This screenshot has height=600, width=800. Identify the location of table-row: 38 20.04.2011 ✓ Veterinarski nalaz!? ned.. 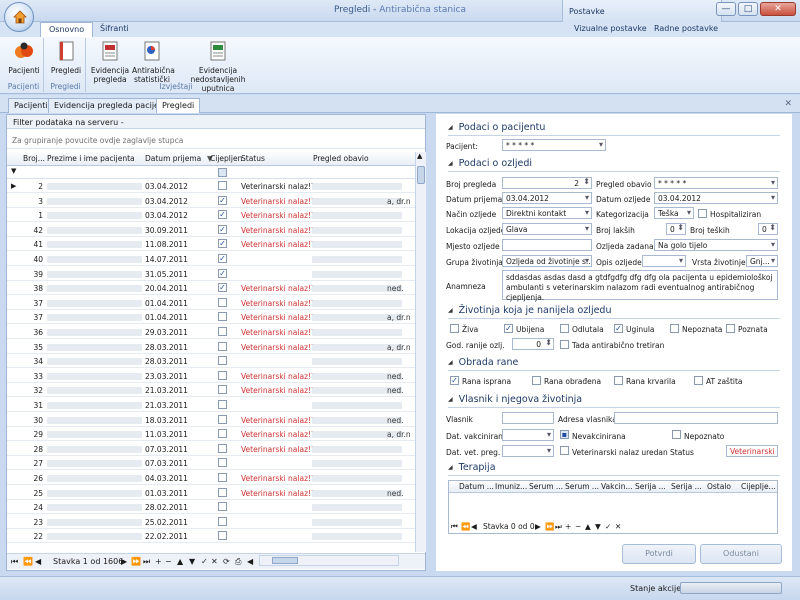
(211, 288).